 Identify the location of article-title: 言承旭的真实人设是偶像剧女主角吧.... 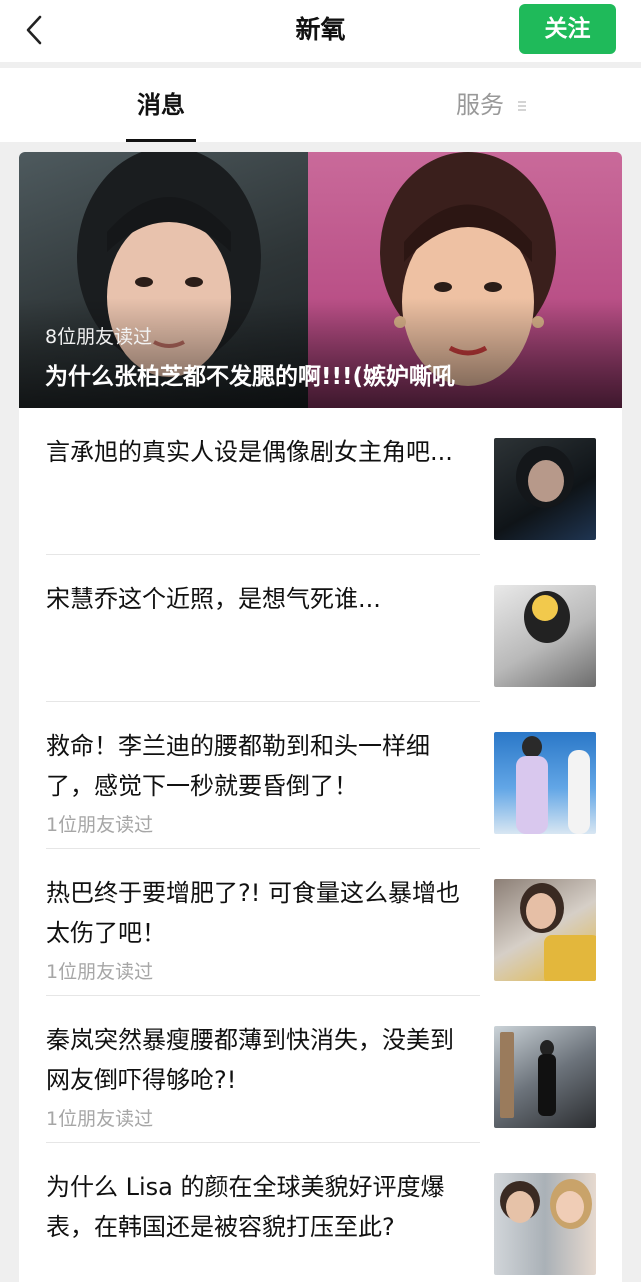
(249, 452).